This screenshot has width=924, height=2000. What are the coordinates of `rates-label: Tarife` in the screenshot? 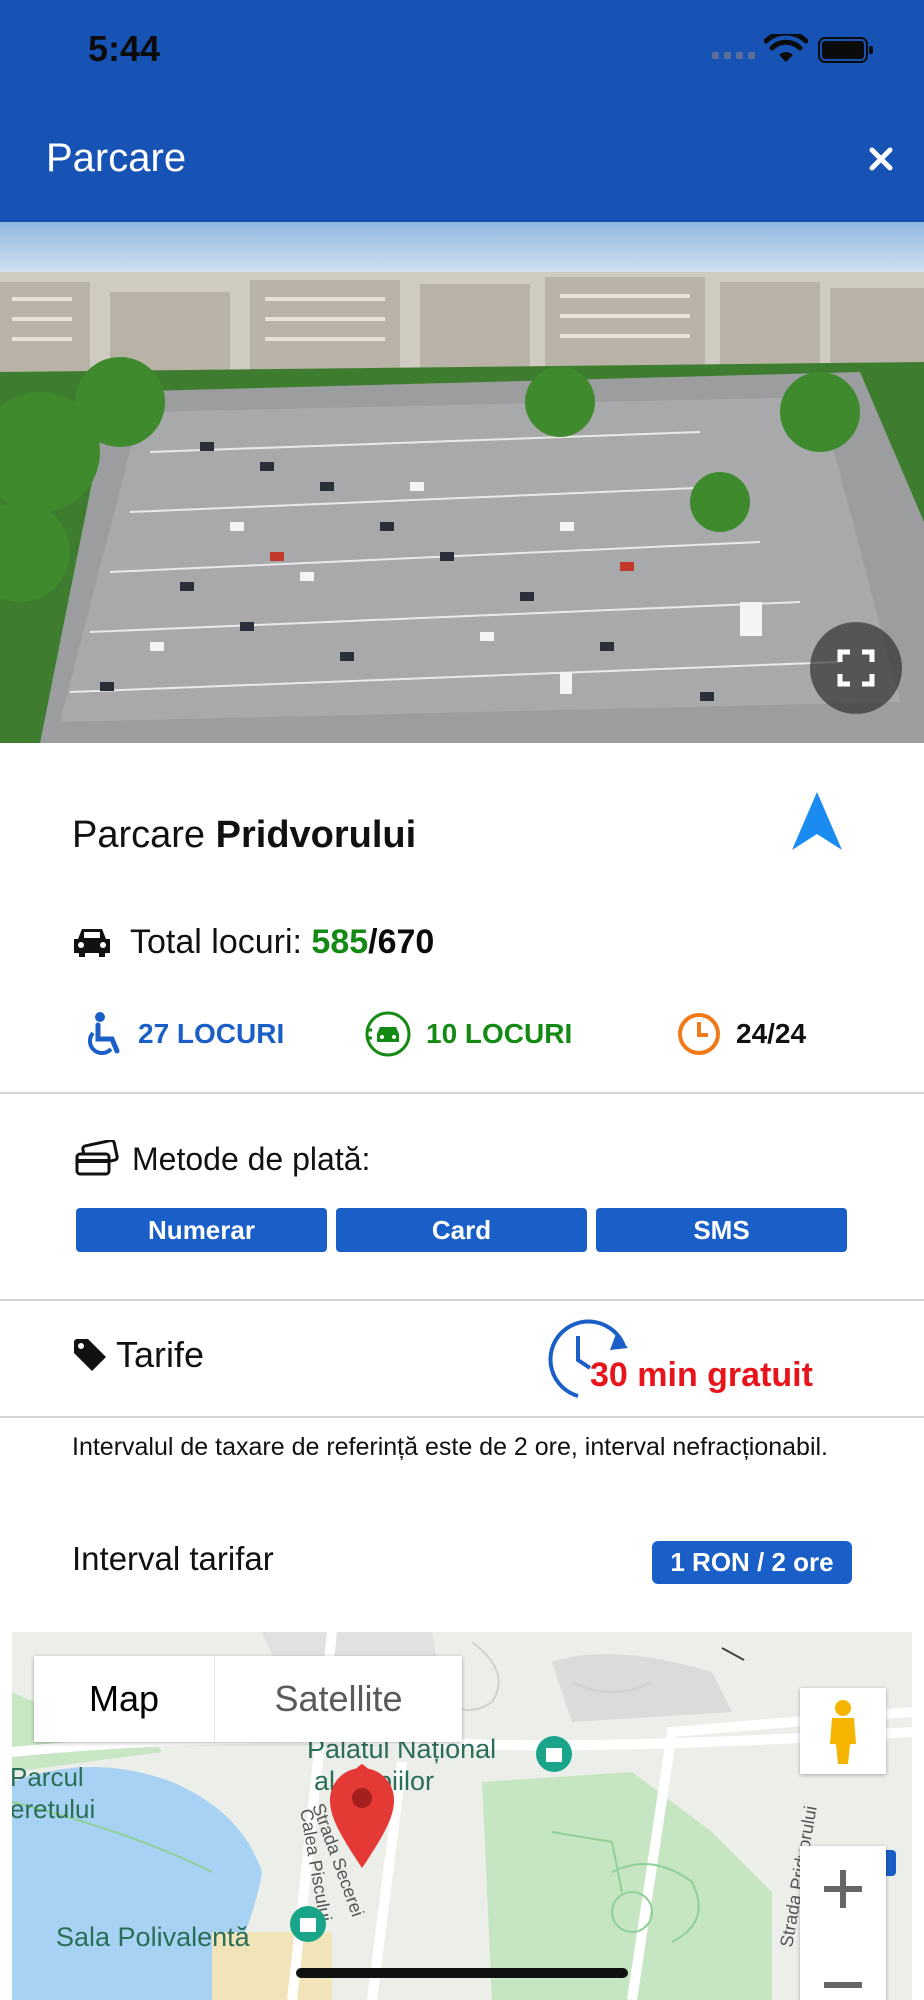 It's located at (160, 1354).